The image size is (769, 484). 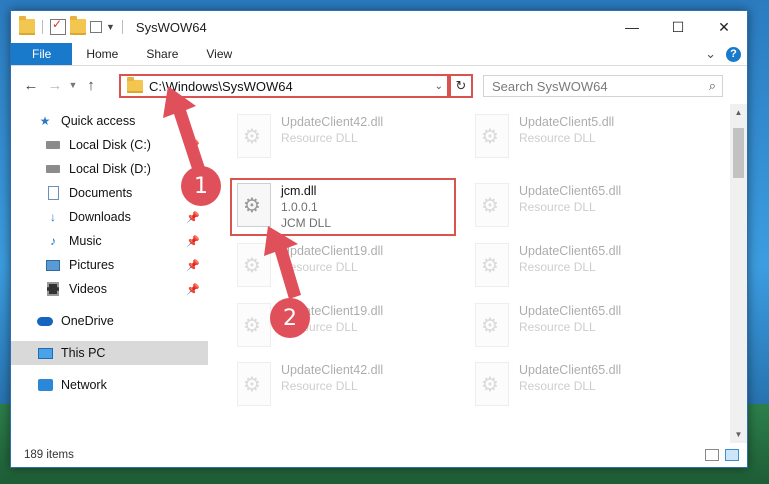 What do you see at coordinates (712, 455) in the screenshot?
I see `details-view-button` at bounding box center [712, 455].